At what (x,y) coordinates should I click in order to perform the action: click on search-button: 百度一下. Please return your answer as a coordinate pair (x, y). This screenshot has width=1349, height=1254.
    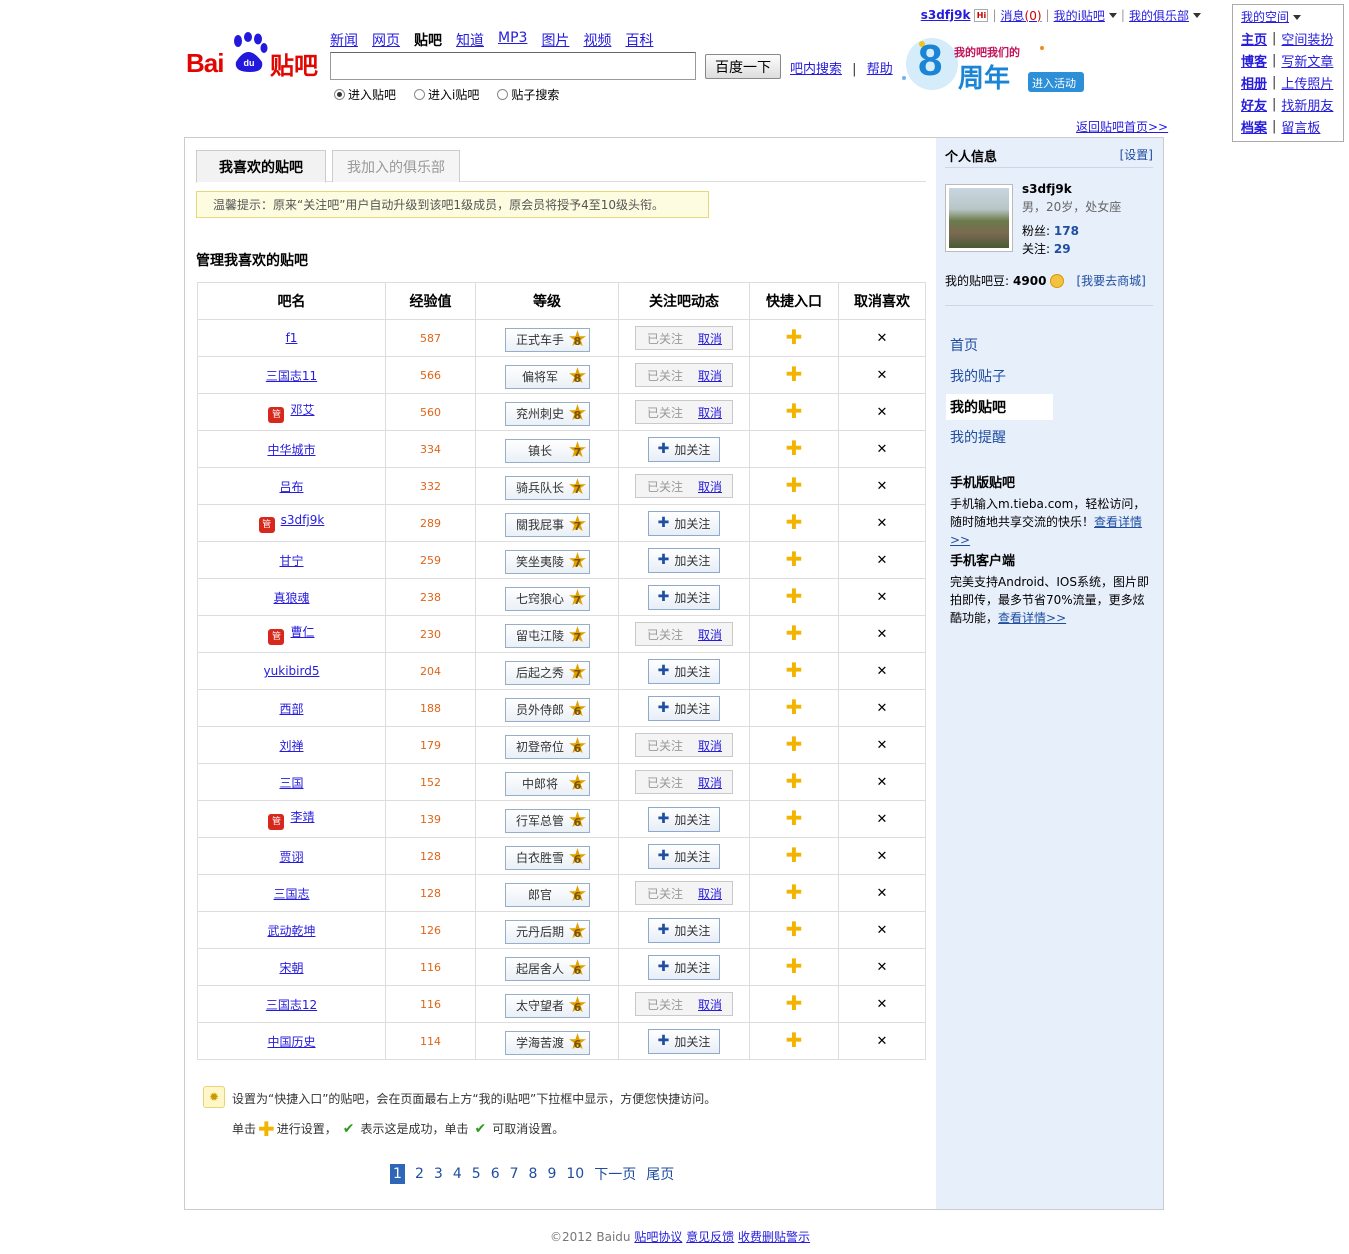
    Looking at the image, I should click on (743, 66).